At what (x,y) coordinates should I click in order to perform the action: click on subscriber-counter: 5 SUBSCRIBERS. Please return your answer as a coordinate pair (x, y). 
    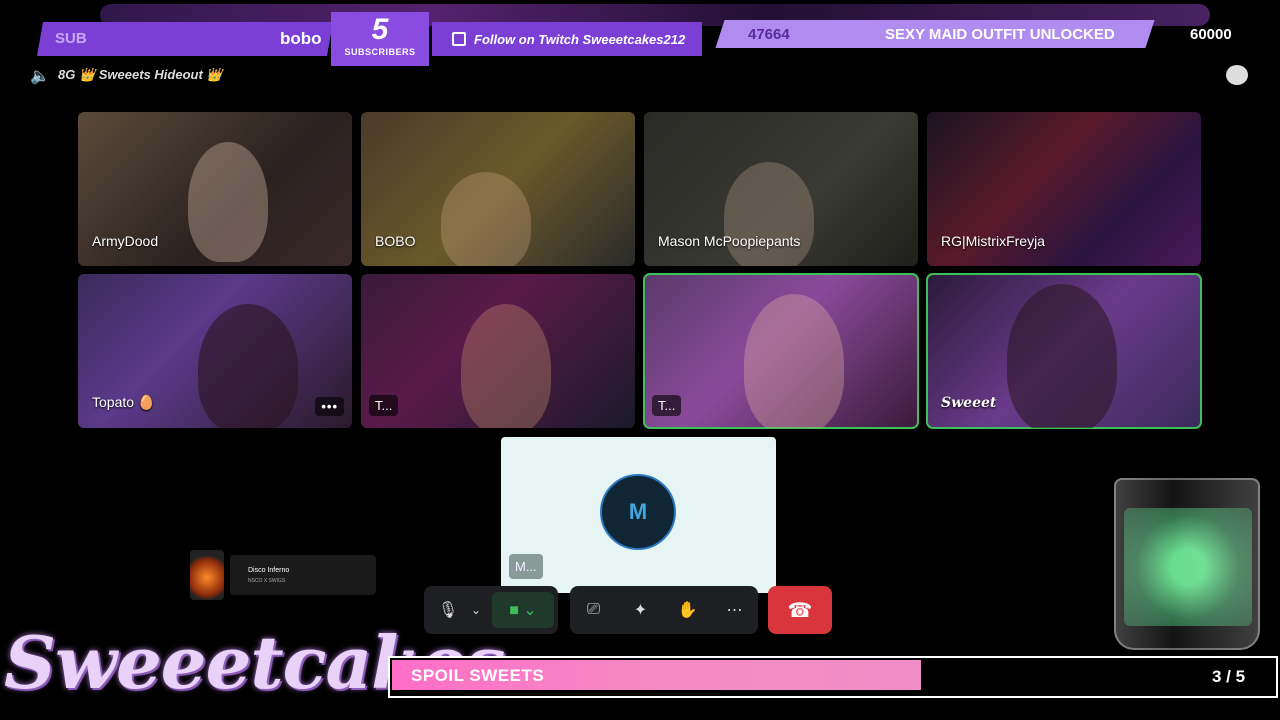
    Looking at the image, I should click on (380, 39).